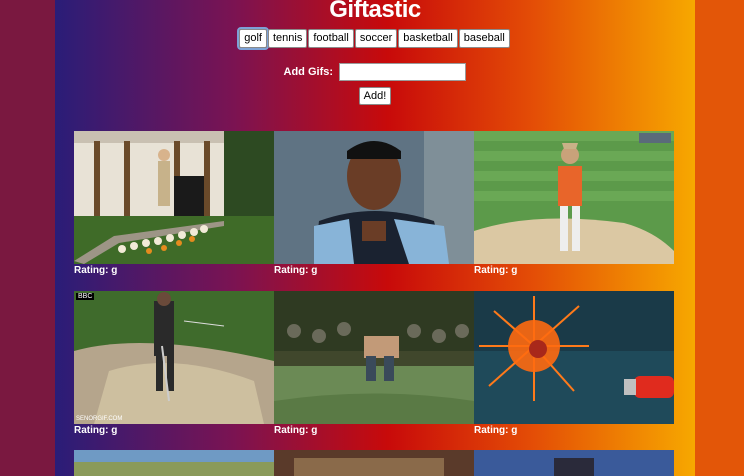 The height and width of the screenshot is (476, 744). I want to click on page-title: Giftastic, so click(375, 11).